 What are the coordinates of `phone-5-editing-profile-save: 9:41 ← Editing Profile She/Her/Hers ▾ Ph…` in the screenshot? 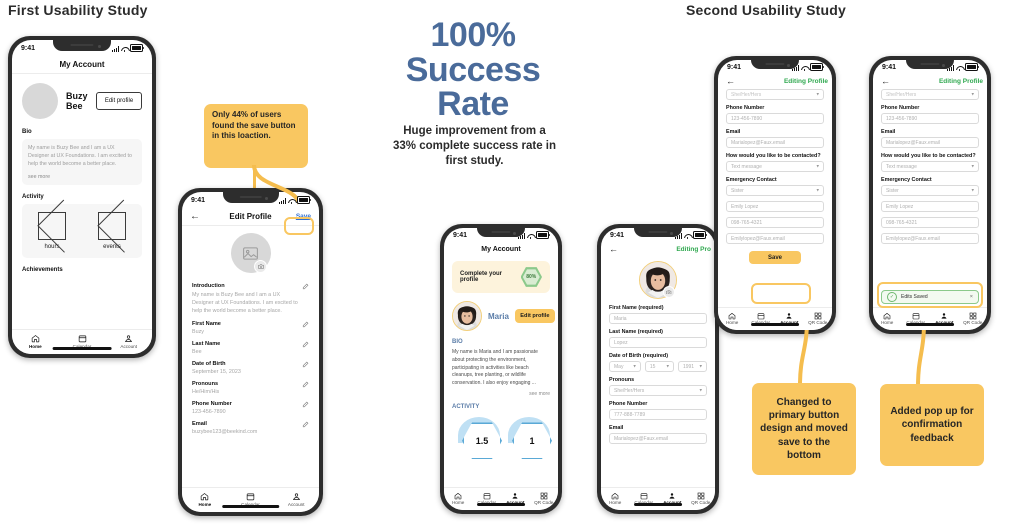 It's located at (775, 195).